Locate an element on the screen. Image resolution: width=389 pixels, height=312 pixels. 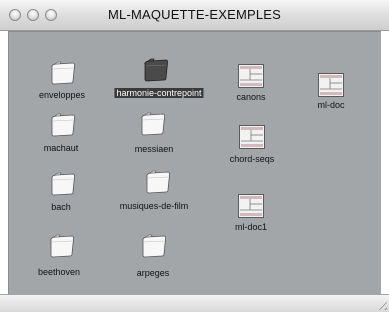
document-label: canons is located at coordinates (251, 97).